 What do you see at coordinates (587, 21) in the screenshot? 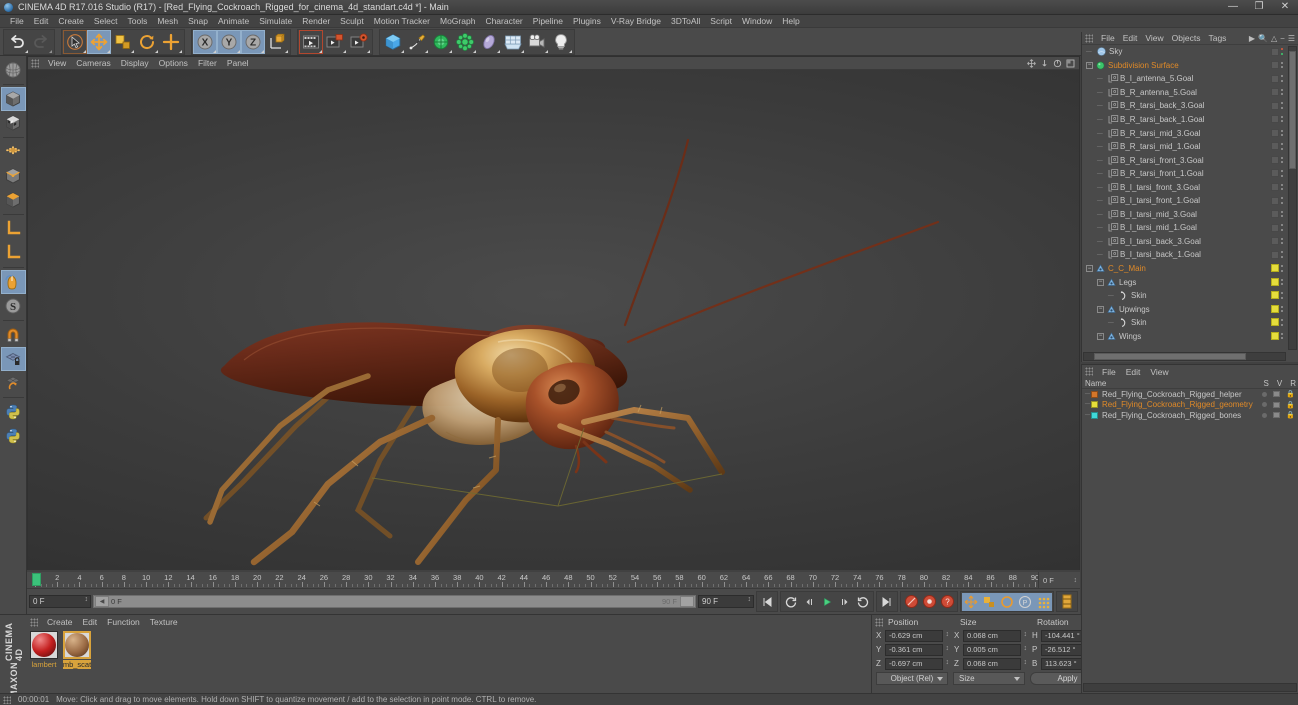
I see `menu-item-plugins: Plugins` at bounding box center [587, 21].